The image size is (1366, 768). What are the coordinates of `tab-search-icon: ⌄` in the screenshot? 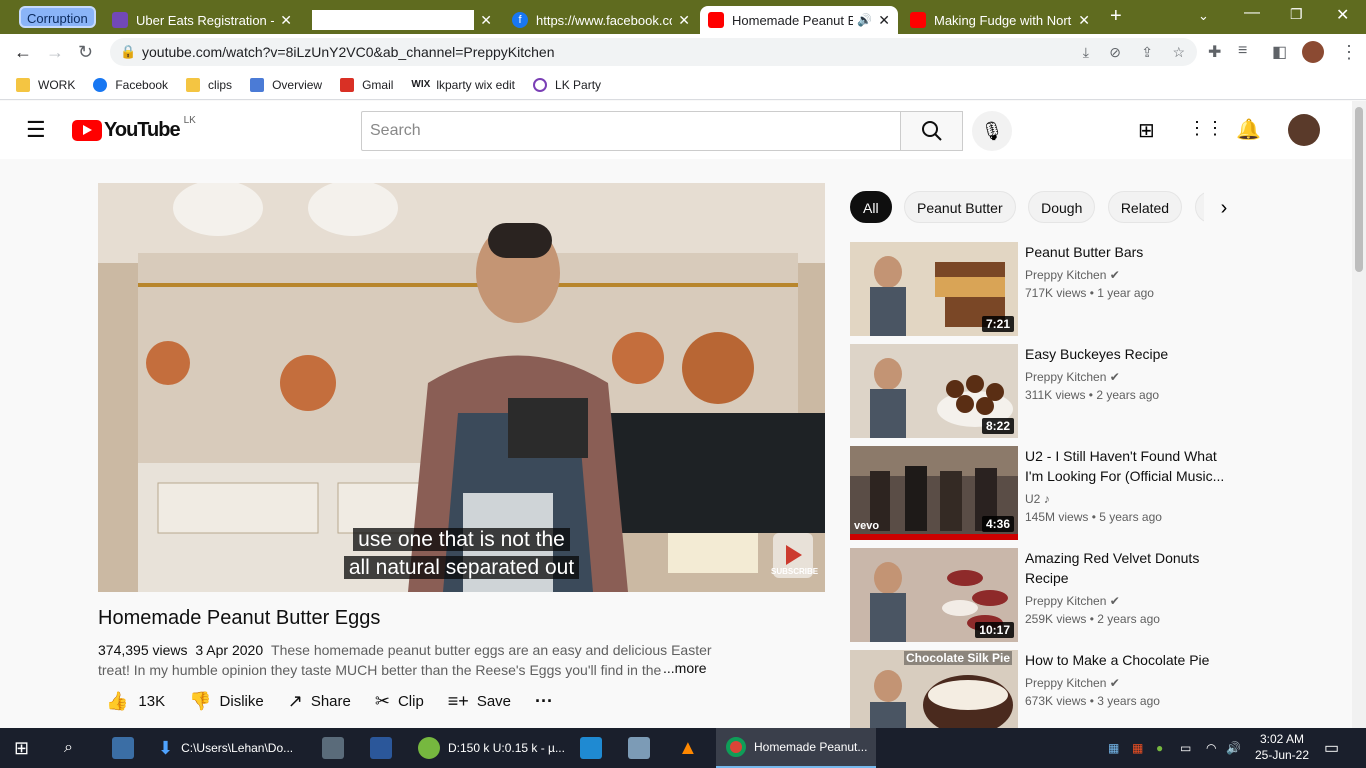 It's located at (1203, 16).